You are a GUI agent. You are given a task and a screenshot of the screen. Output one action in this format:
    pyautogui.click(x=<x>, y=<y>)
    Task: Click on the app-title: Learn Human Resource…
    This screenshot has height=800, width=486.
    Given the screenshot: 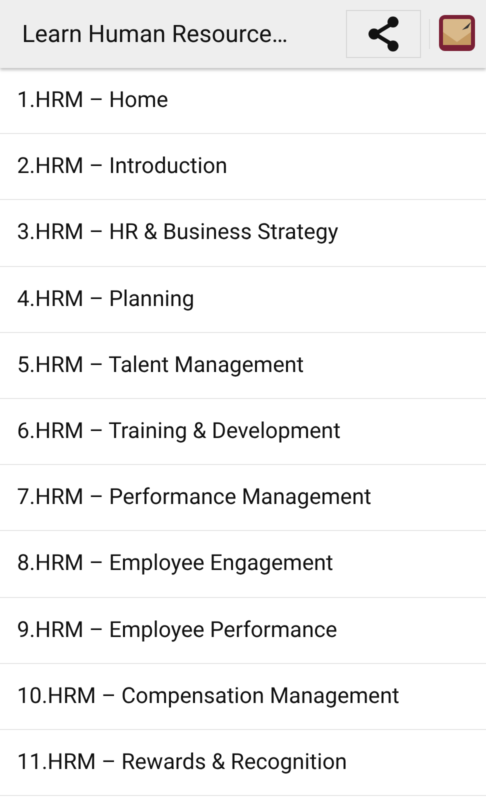 What is the action you would take?
    pyautogui.click(x=155, y=34)
    